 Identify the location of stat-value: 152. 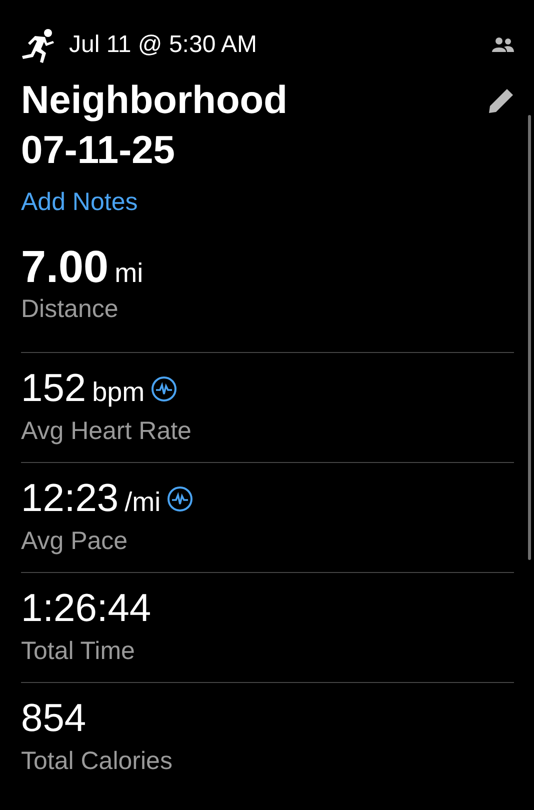
(53, 389).